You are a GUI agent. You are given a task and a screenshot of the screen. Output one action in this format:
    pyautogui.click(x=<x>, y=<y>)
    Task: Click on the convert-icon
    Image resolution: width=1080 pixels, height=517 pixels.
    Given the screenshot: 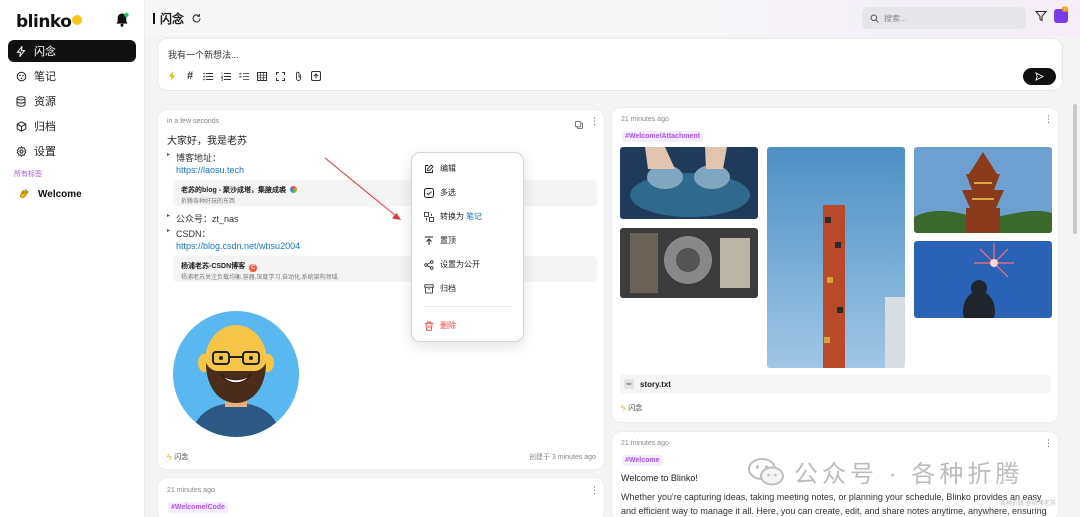 What is the action you would take?
    pyautogui.click(x=429, y=216)
    